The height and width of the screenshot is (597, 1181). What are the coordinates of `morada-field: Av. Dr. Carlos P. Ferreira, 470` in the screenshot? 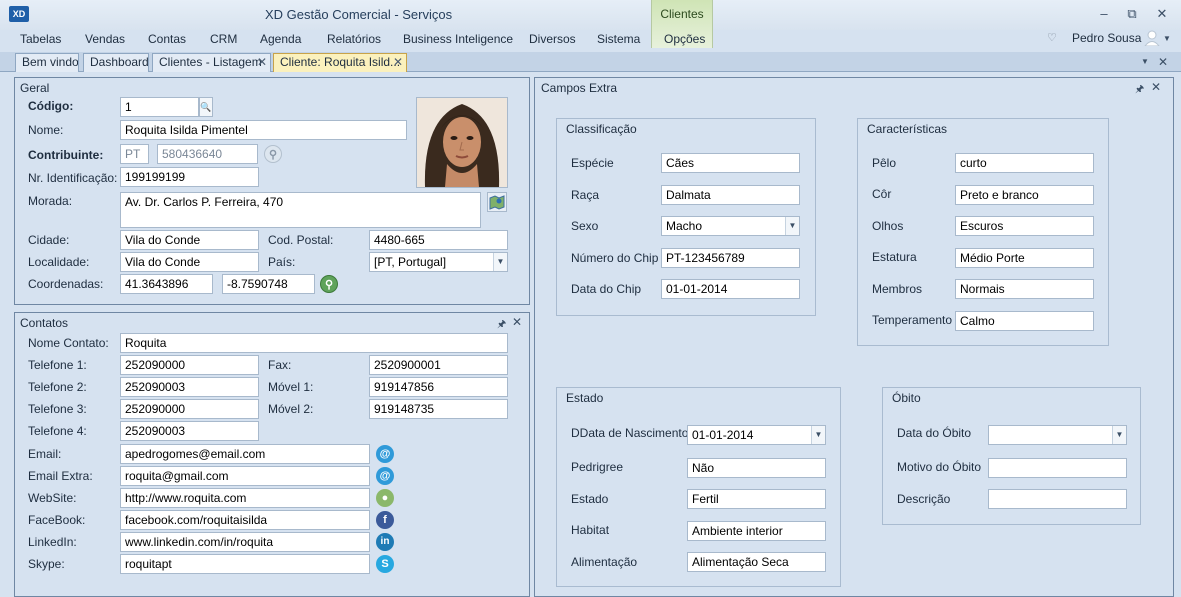 It's located at (300, 210).